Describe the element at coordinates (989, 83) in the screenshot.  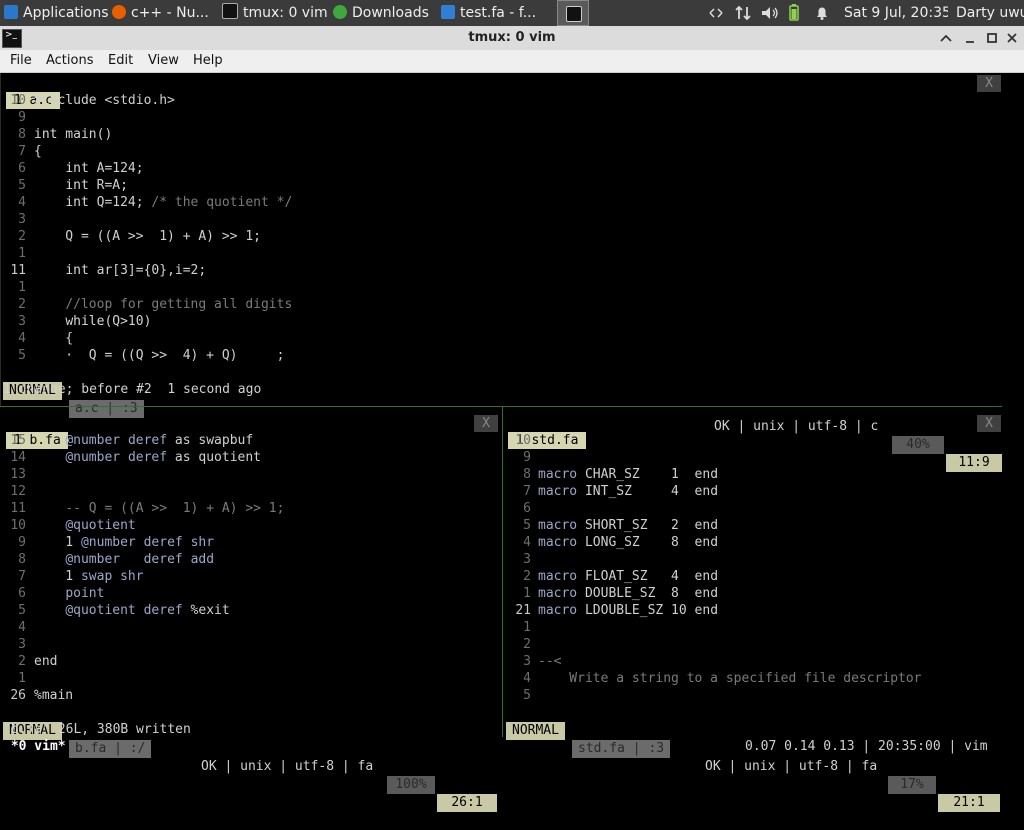
I see `top-pane-close-button: X` at that location.